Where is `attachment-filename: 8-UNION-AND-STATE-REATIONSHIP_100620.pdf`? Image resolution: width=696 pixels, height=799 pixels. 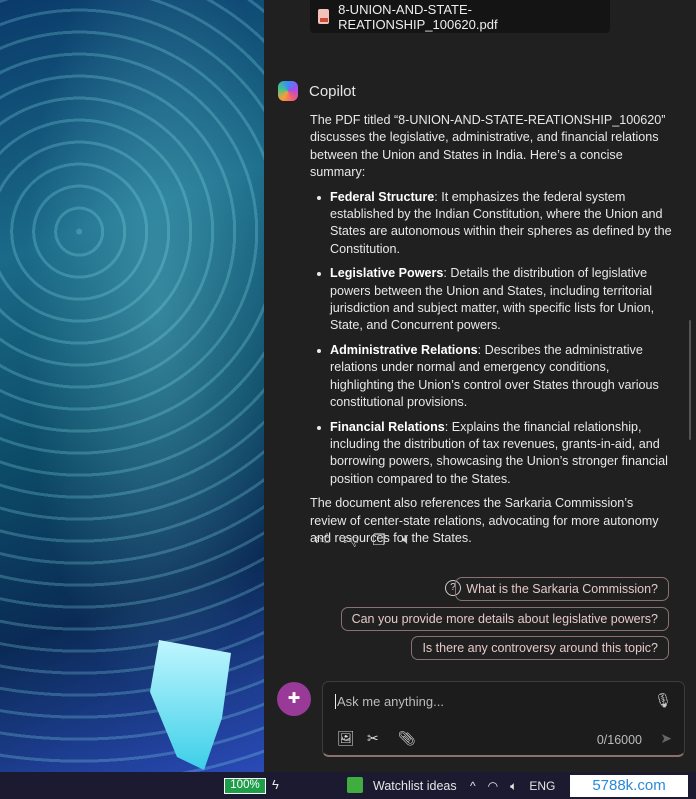 attachment-filename: 8-UNION-AND-STATE-REATIONSHIP_100620.pdf is located at coordinates (418, 16).